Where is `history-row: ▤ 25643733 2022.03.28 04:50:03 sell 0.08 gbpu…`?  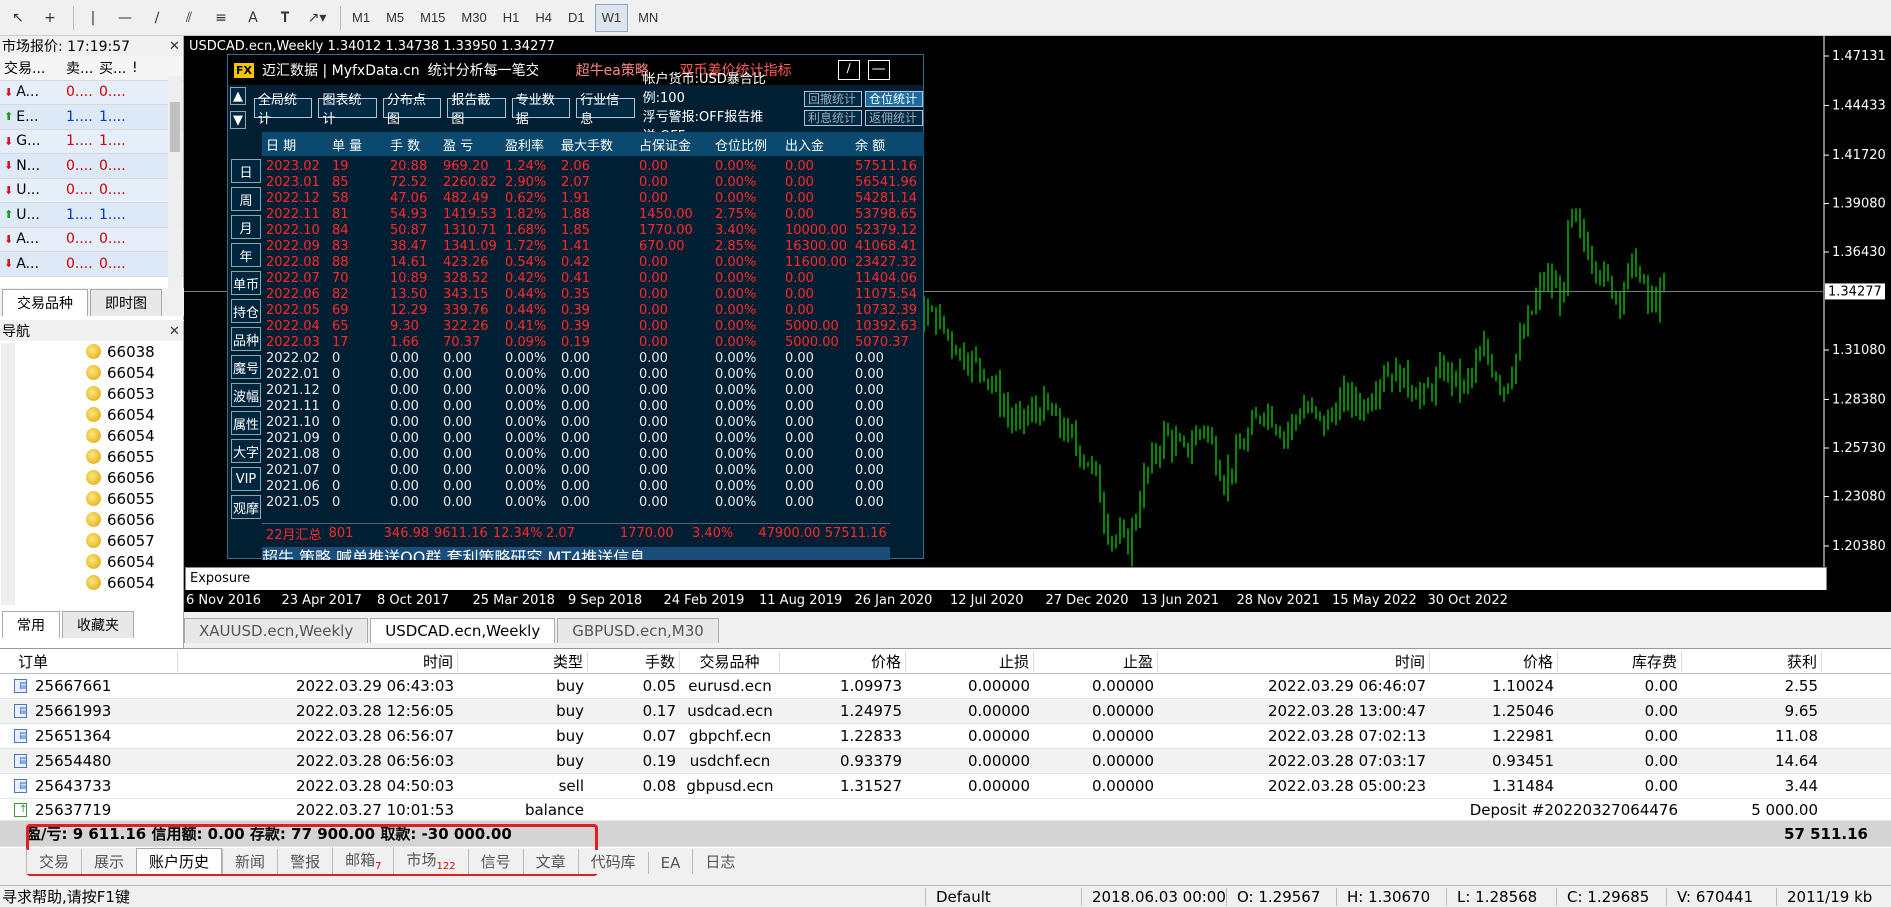
history-row: ▤ 25643733 2022.03.28 04:50:03 sell 0.08 gbpu… is located at coordinates (945, 786).